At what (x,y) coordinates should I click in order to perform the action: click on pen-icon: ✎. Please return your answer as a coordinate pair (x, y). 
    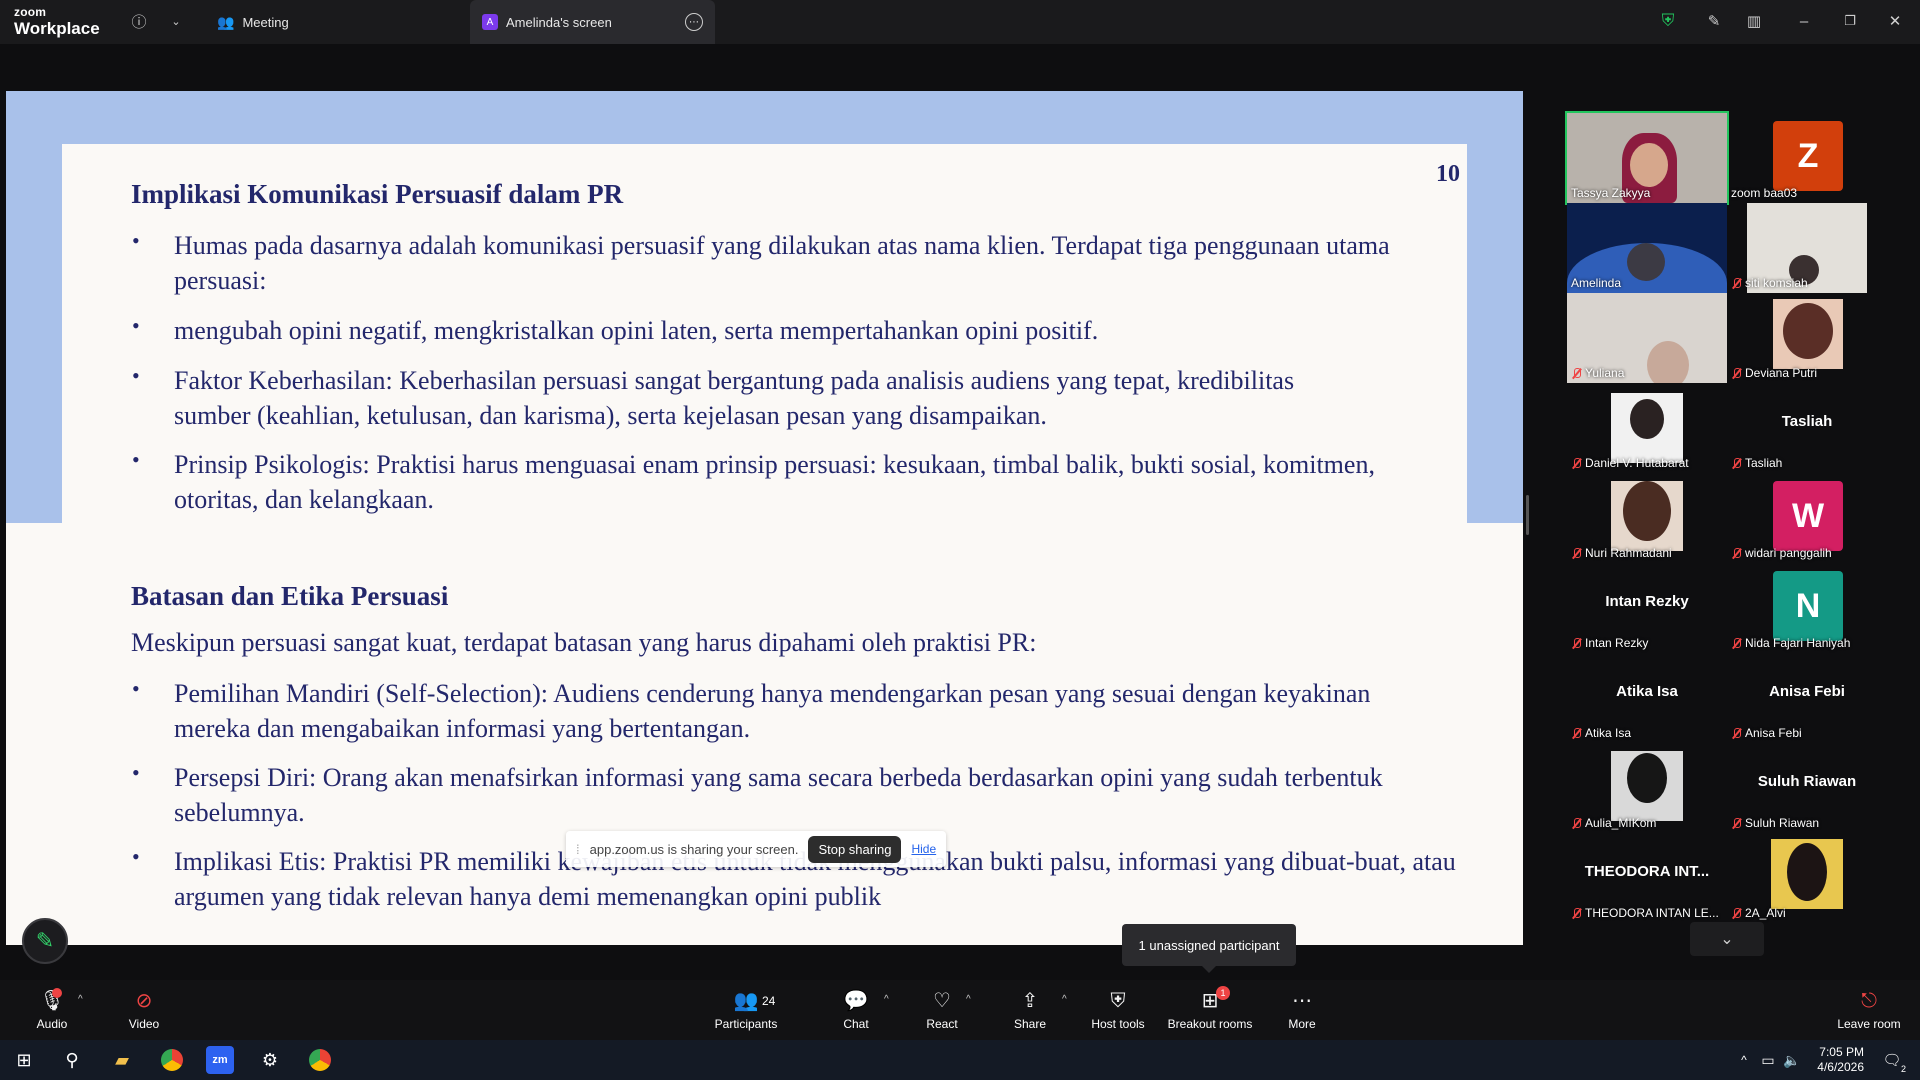
    Looking at the image, I should click on (1714, 21).